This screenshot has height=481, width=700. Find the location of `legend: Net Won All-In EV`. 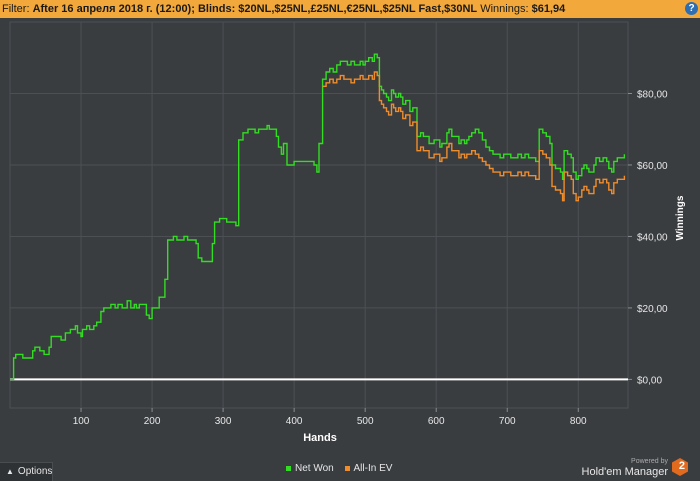

legend: Net Won All-In EV is located at coordinates (343, 468).